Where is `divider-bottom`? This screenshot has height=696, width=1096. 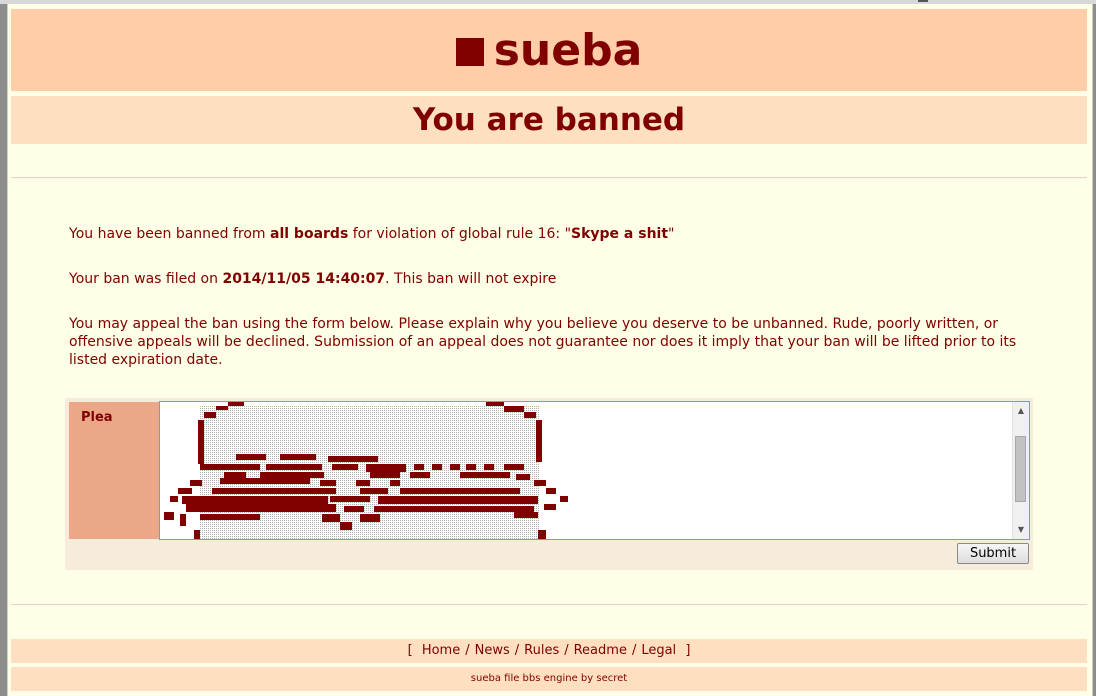 divider-bottom is located at coordinates (549, 605).